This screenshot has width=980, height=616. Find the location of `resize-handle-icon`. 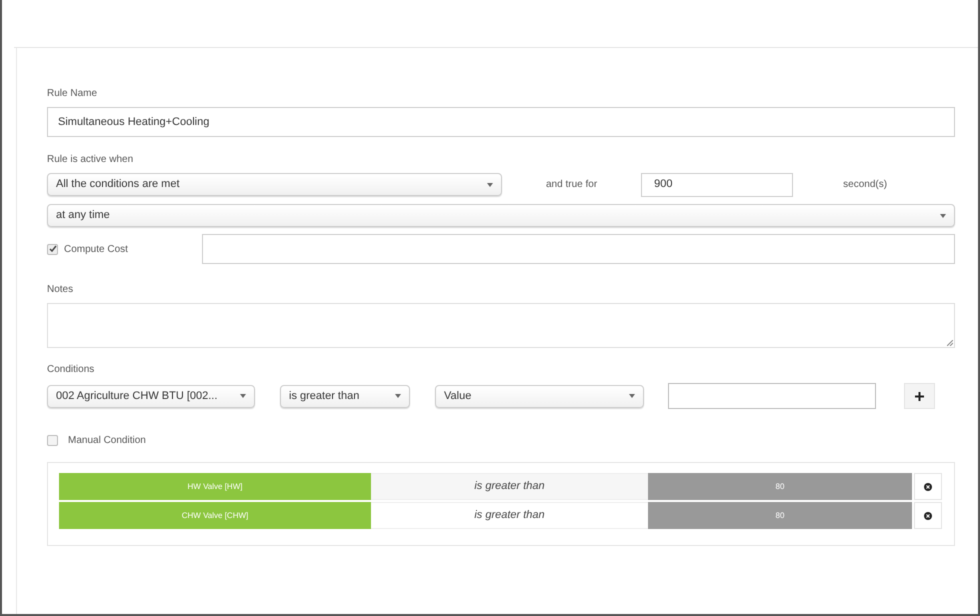

resize-handle-icon is located at coordinates (950, 343).